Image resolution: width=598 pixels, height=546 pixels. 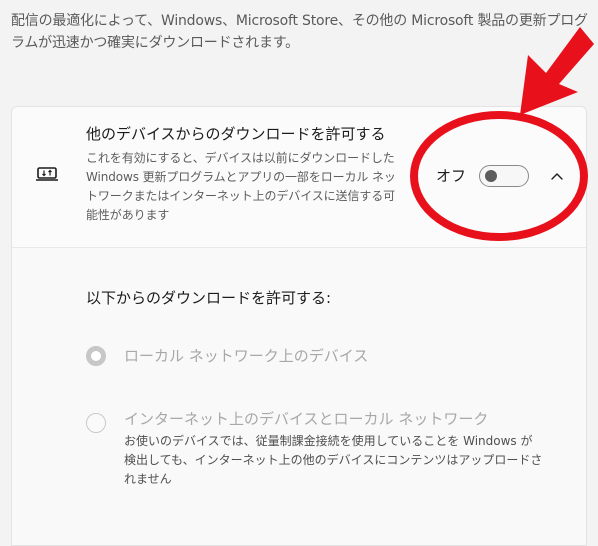 I want to click on allow-downloads-toggle, so click(x=504, y=176).